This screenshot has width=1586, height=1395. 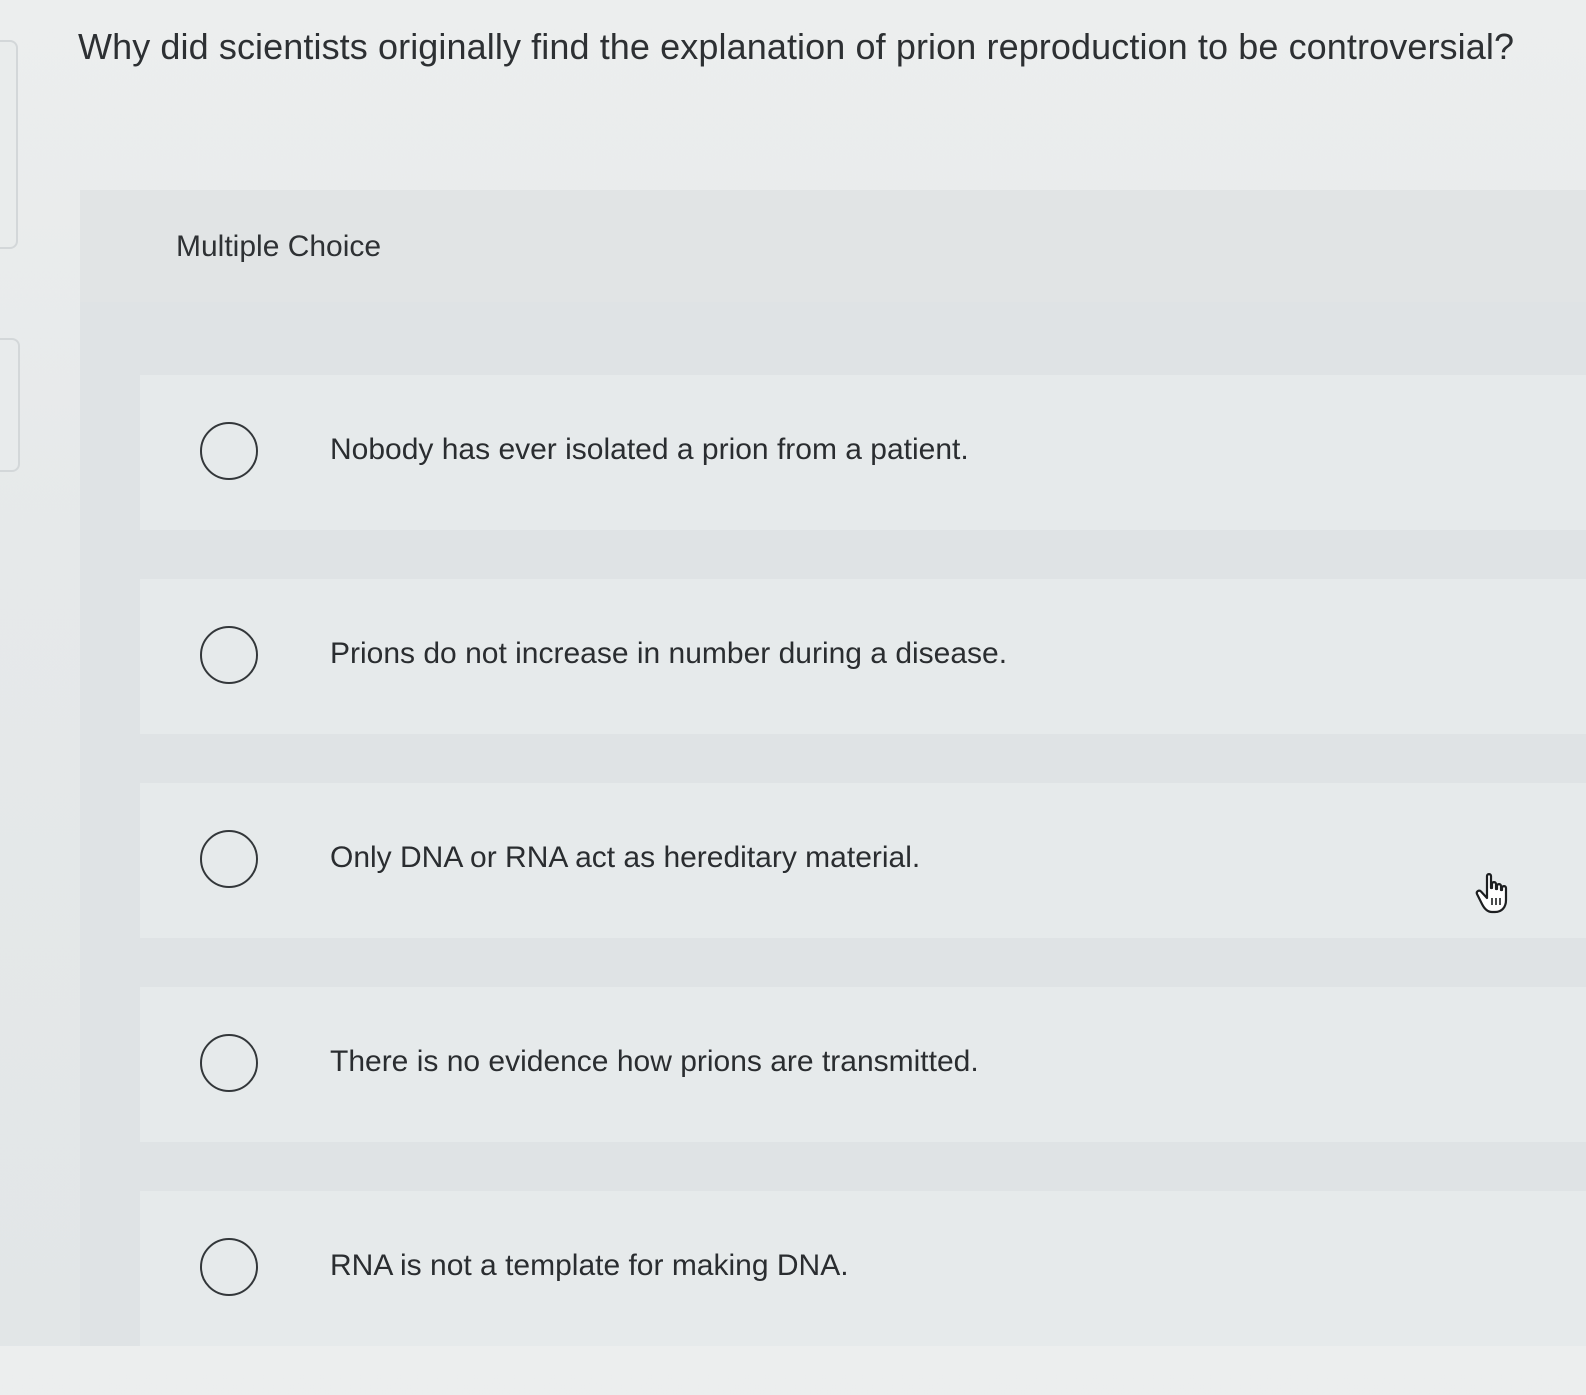 I want to click on hand-pointer-icon, so click(x=1491, y=893).